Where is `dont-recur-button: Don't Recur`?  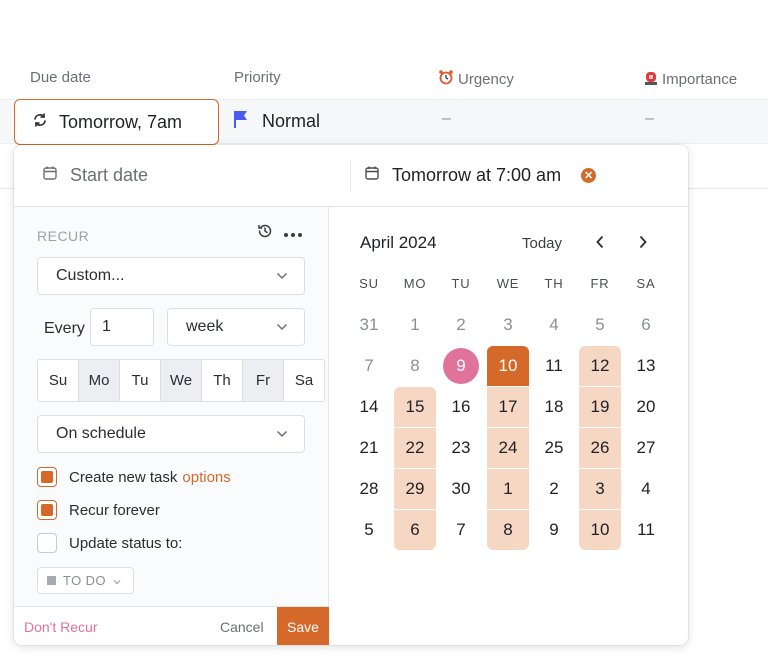 dont-recur-button: Don't Recur is located at coordinates (60, 627).